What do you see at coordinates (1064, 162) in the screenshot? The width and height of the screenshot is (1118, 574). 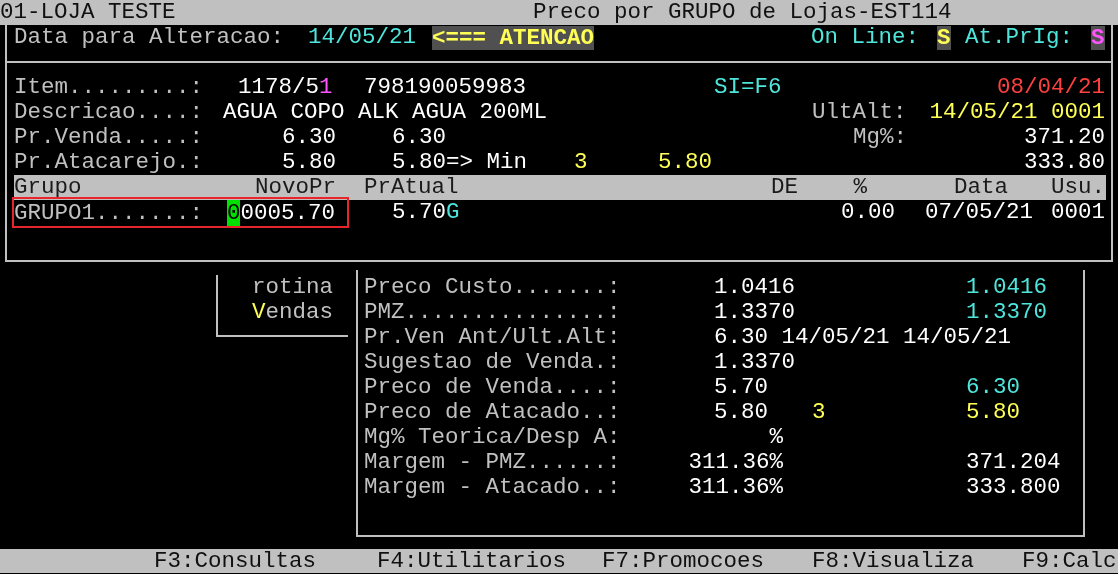 I see `margin-value: 333.80` at bounding box center [1064, 162].